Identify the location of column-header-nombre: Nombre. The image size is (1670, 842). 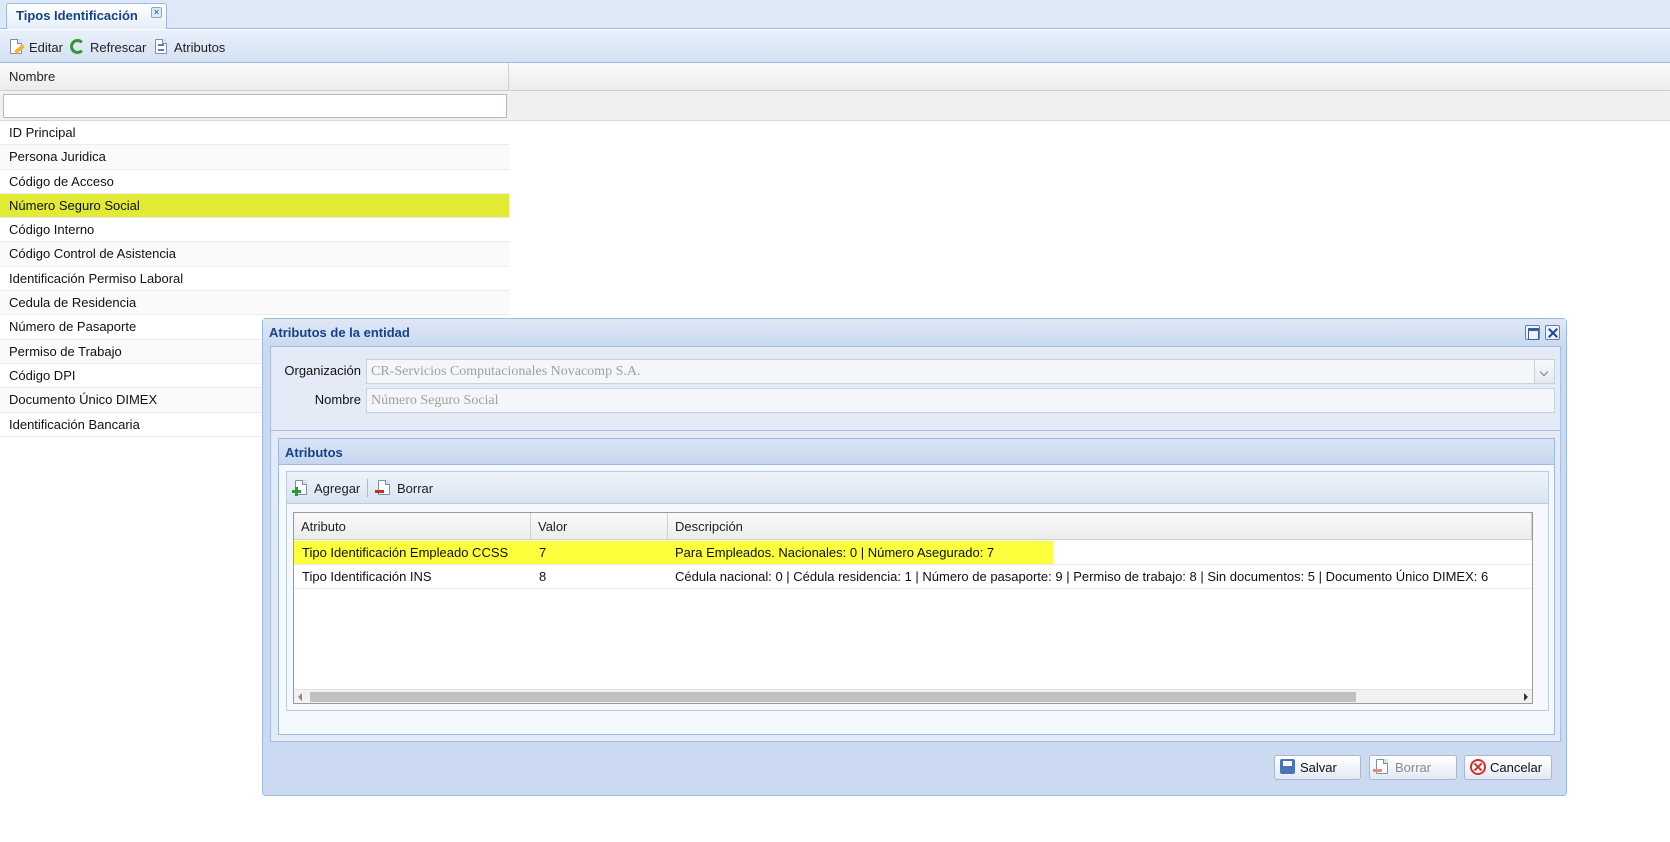
(254, 77).